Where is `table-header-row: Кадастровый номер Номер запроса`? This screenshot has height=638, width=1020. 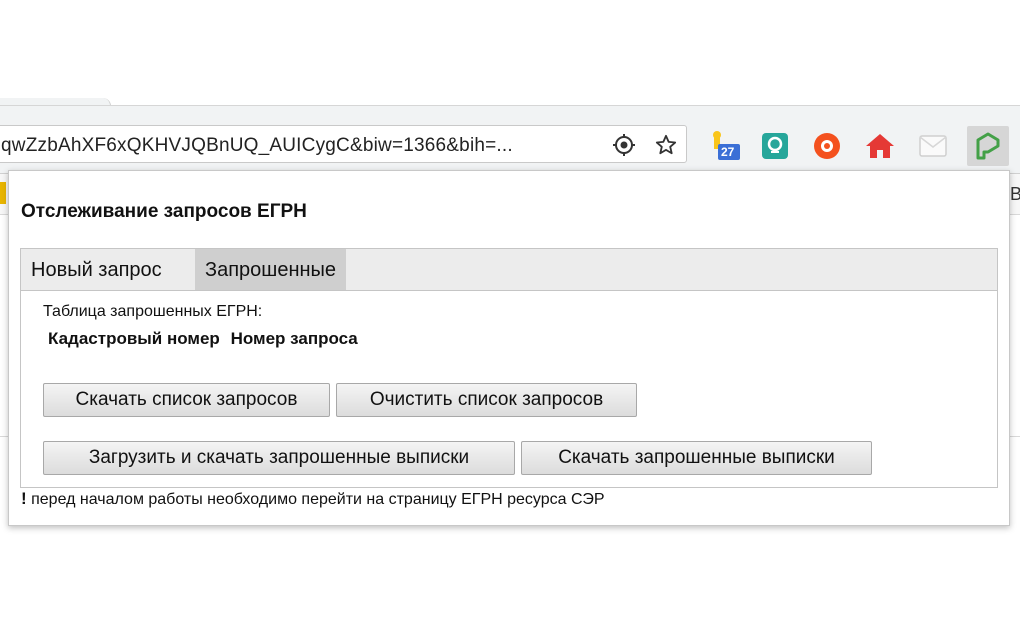
table-header-row: Кадастровый номер Номер запроса is located at coordinates (203, 339).